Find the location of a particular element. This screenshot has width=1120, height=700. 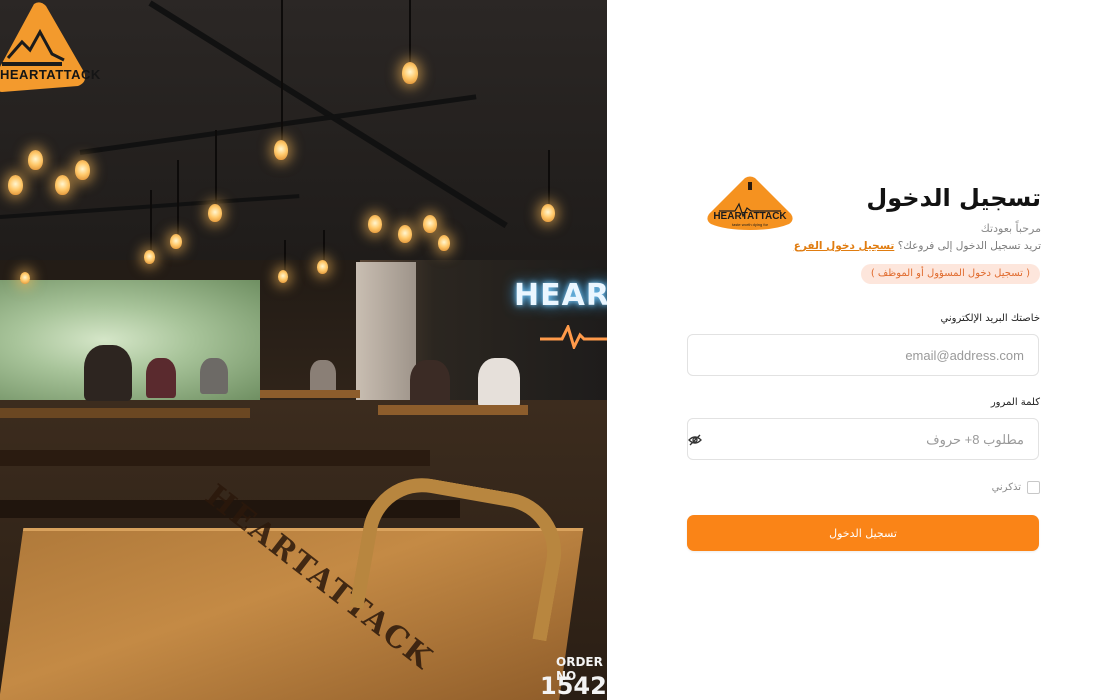

password-input is located at coordinates (863, 439).